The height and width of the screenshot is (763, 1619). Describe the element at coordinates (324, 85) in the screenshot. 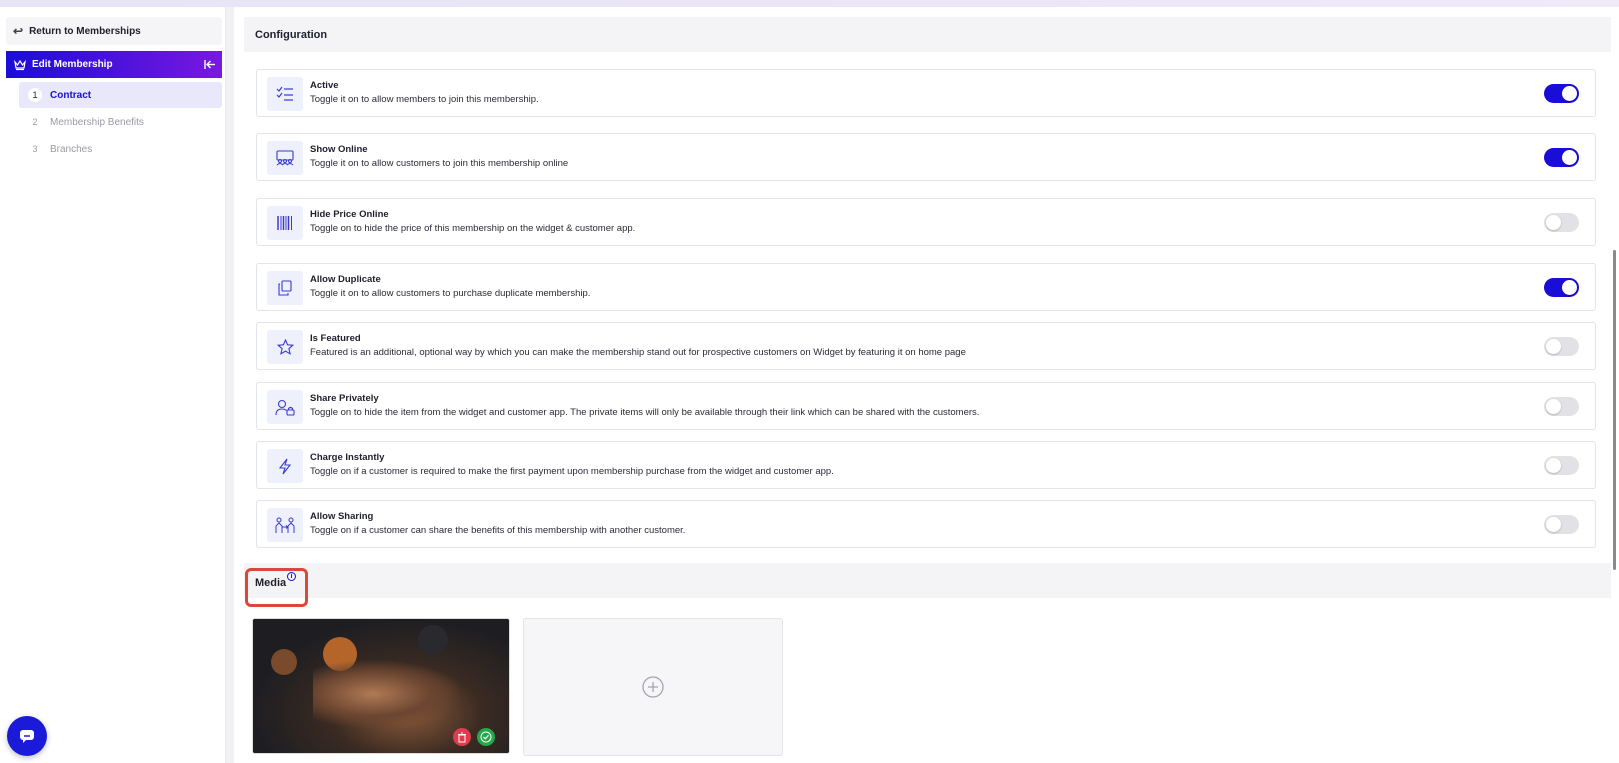

I see `row-title: Active` at that location.